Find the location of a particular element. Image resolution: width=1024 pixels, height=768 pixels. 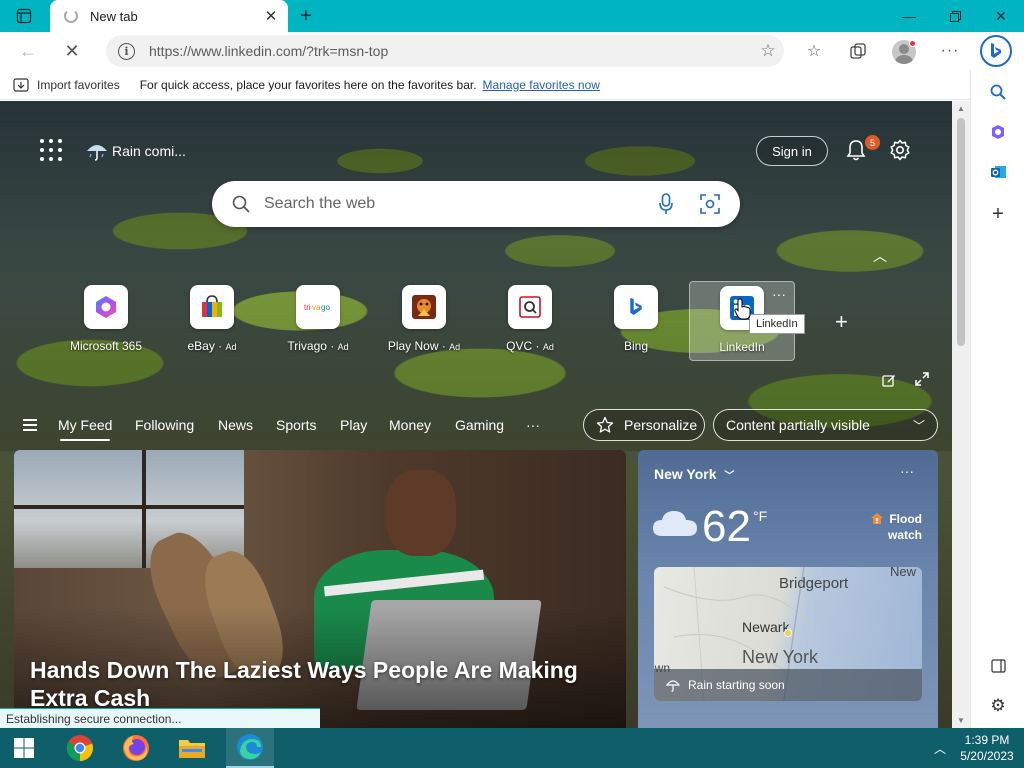

url-text: https://www.linkedin.com/?trk=msn-top is located at coordinates (450, 51).